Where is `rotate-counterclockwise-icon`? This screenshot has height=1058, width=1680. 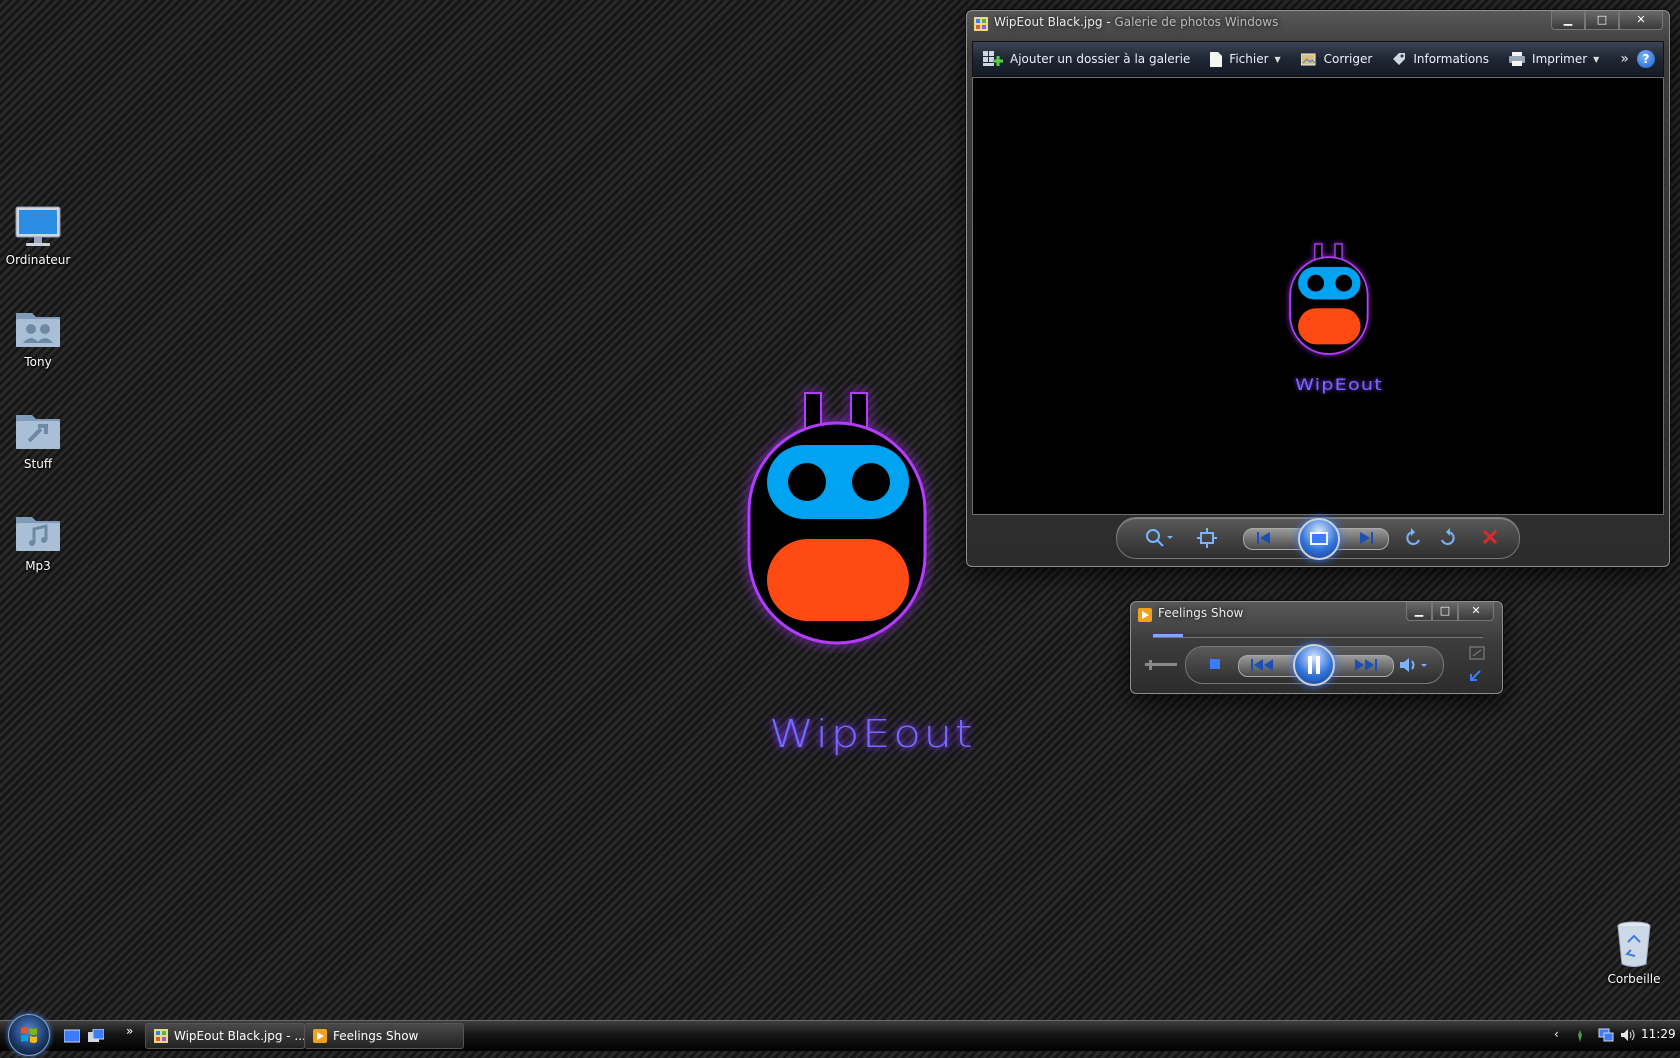 rotate-counterclockwise-icon is located at coordinates (1413, 536).